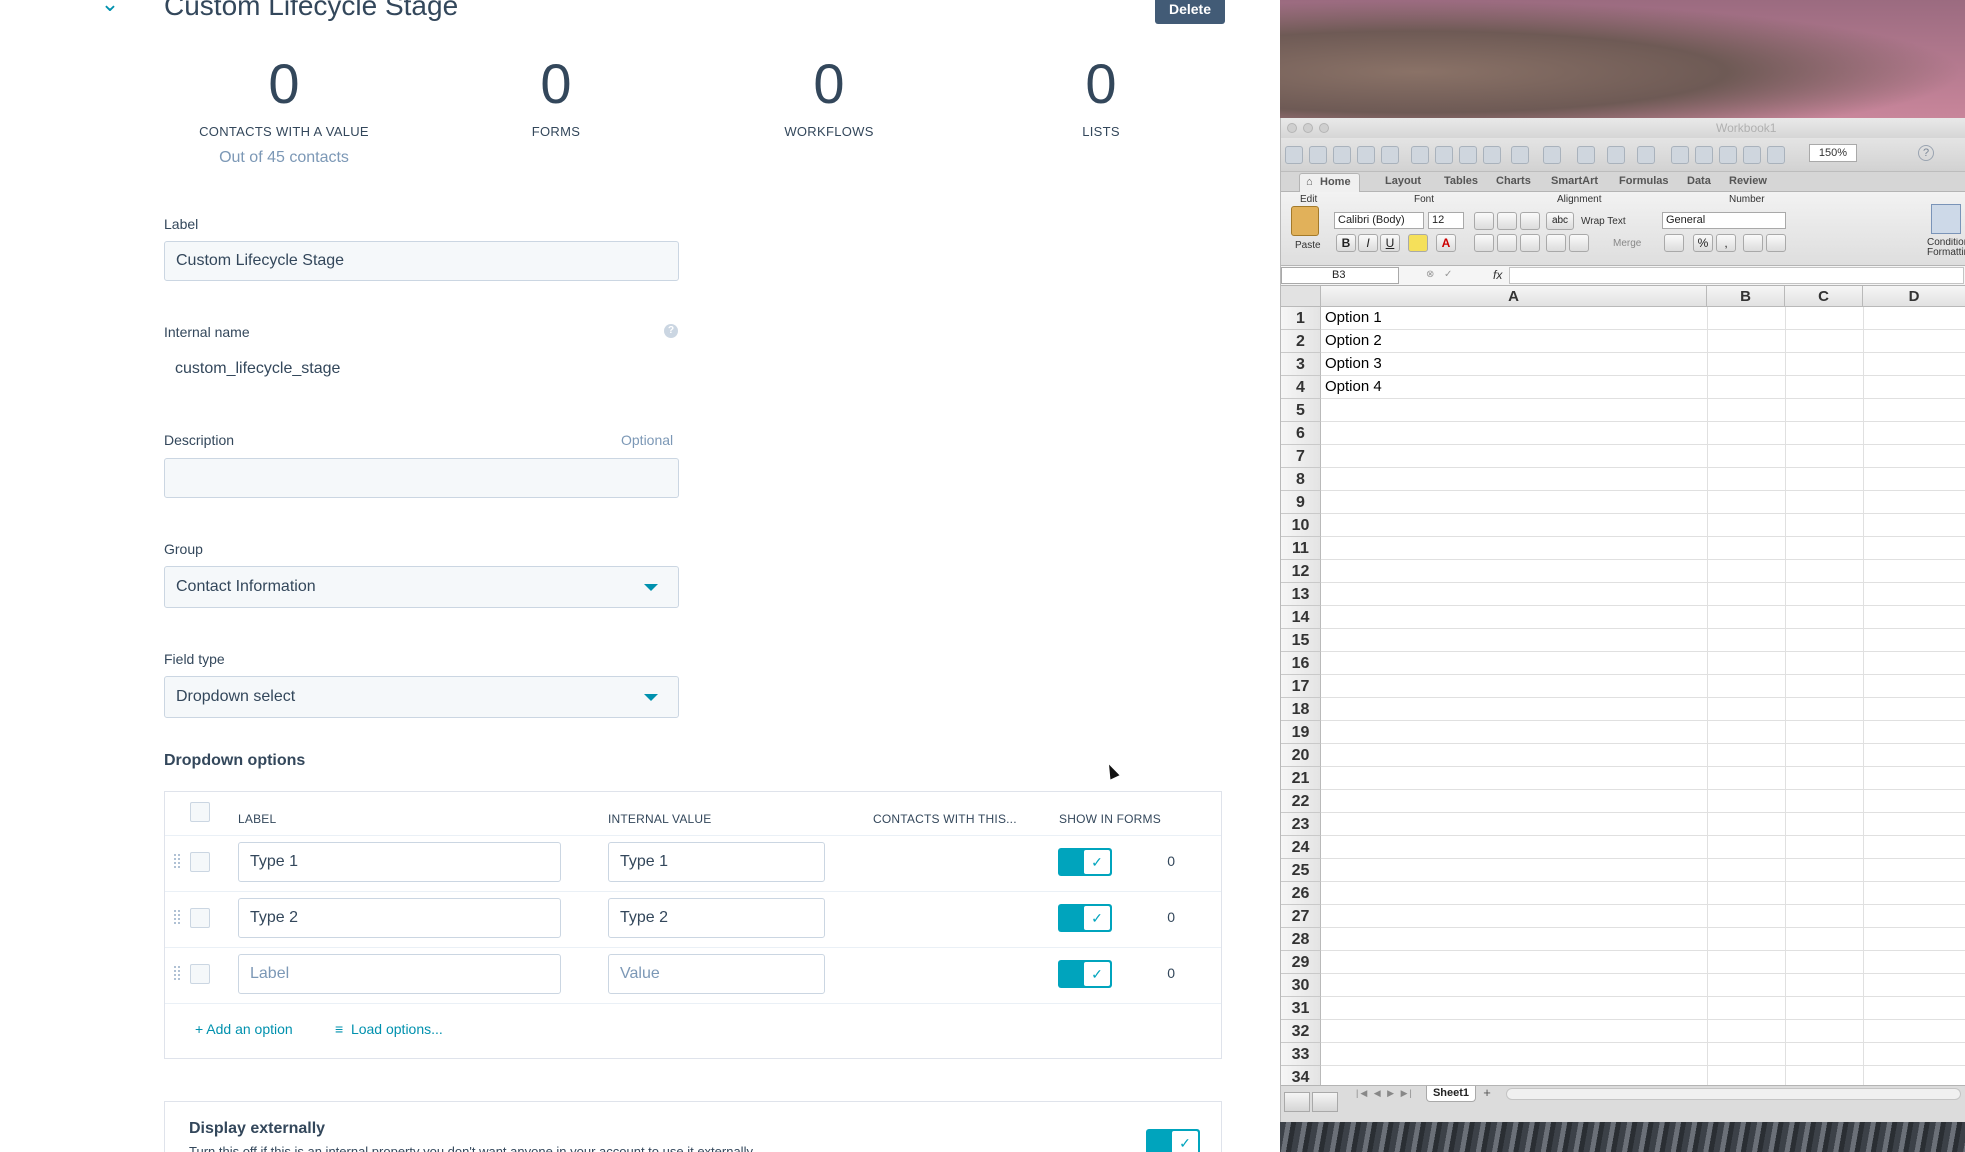 The image size is (1965, 1152). What do you see at coordinates (1446, 220) in the screenshot?
I see `font-size-select: 12` at bounding box center [1446, 220].